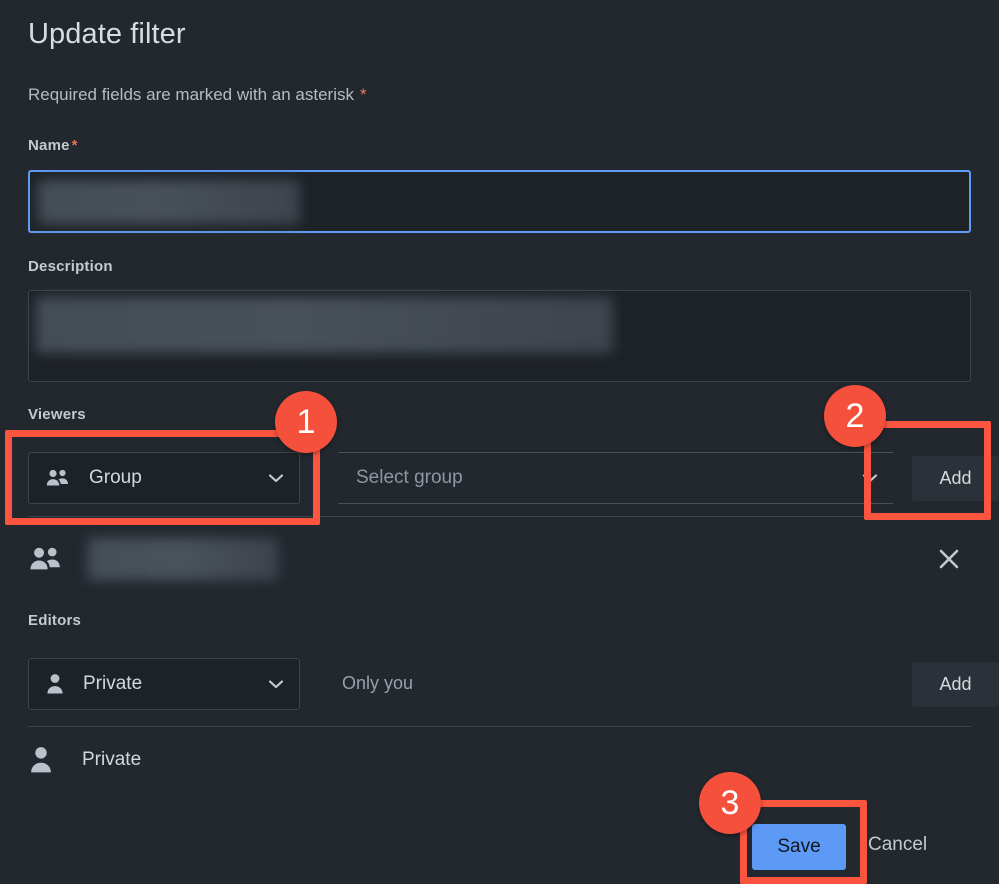 This screenshot has width=999, height=884. I want to click on required-asterisk: *, so click(363, 94).